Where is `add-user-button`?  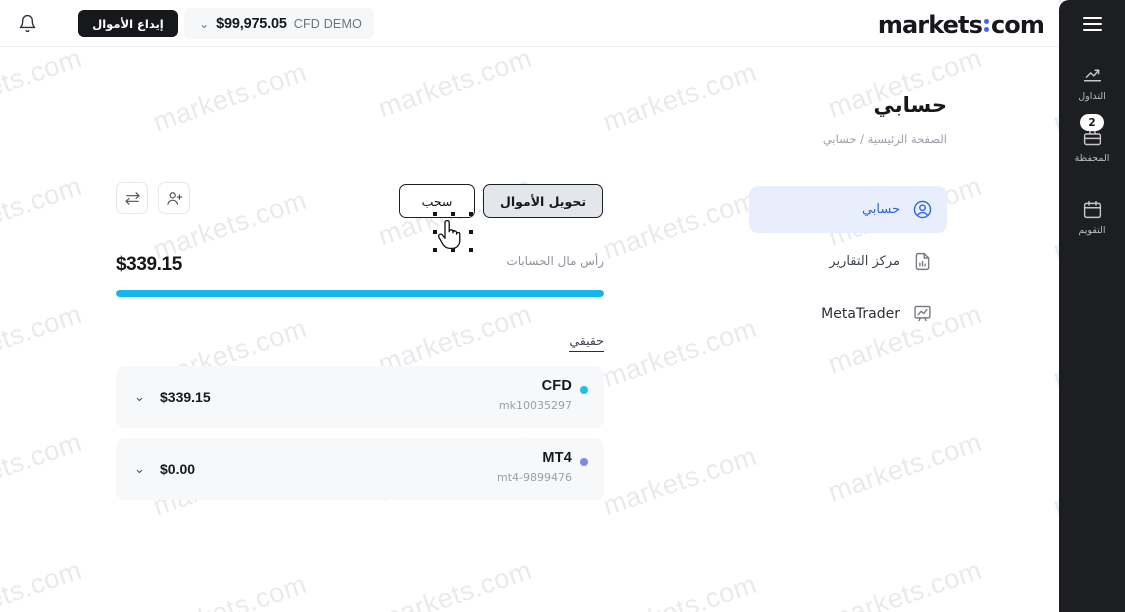 add-user-button is located at coordinates (174, 198).